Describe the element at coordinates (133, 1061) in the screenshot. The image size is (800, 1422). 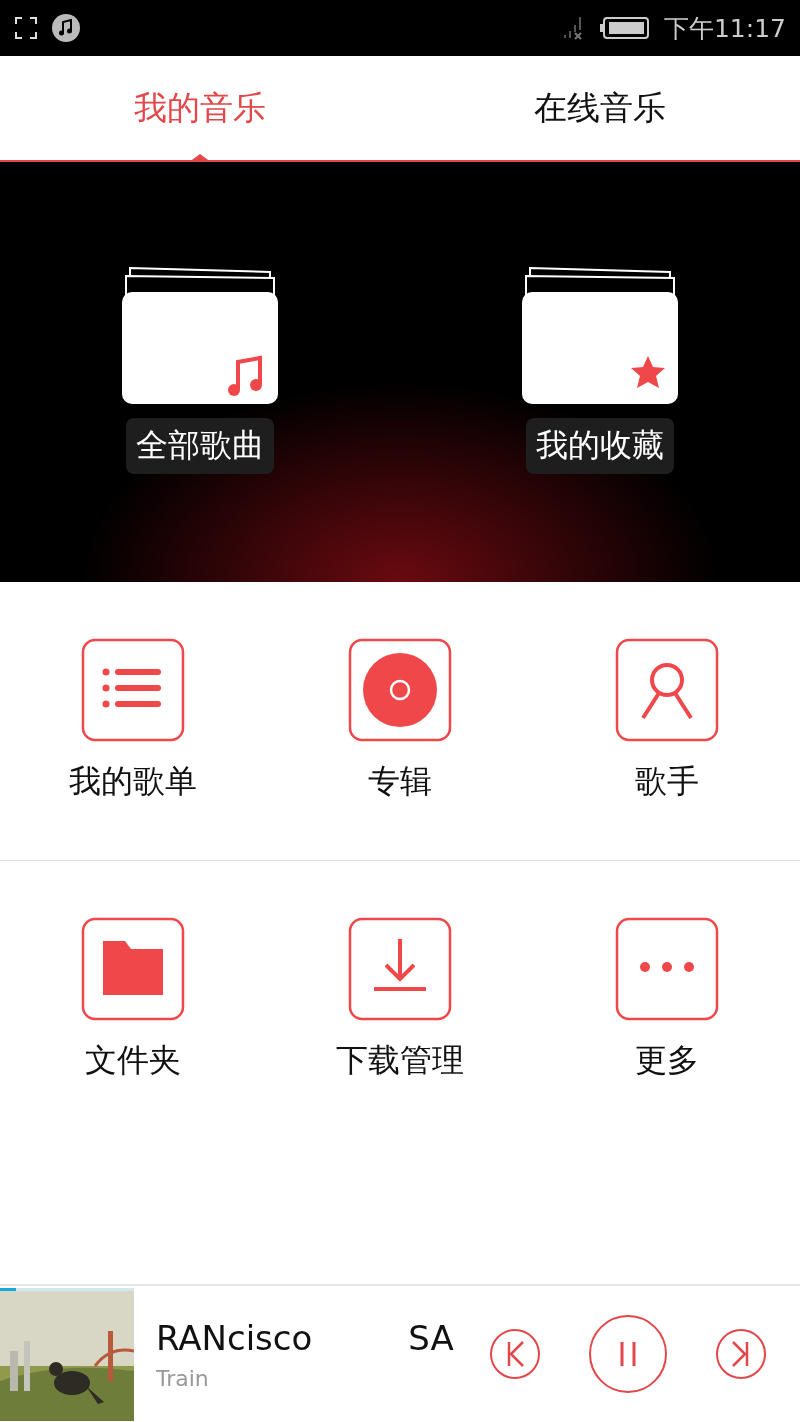
I see `menu-label: 文件夹` at that location.